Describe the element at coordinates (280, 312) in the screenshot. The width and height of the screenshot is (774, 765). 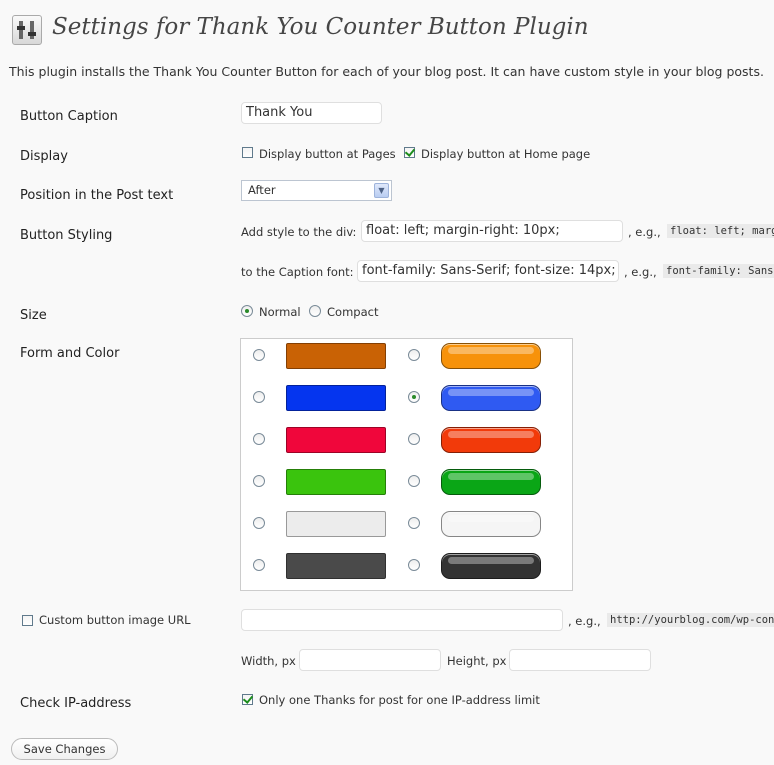
I see `size-normal-label: Normal` at that location.